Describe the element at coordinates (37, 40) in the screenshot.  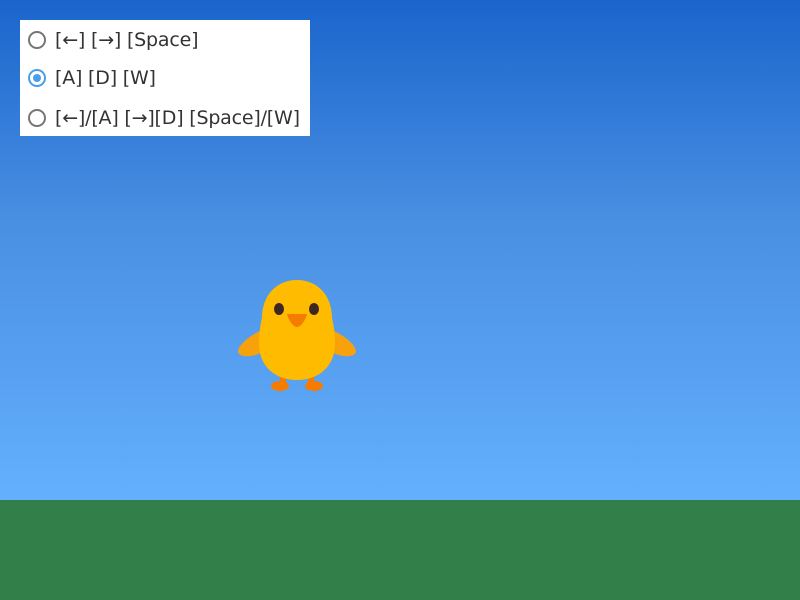
I see `radio-arrows` at that location.